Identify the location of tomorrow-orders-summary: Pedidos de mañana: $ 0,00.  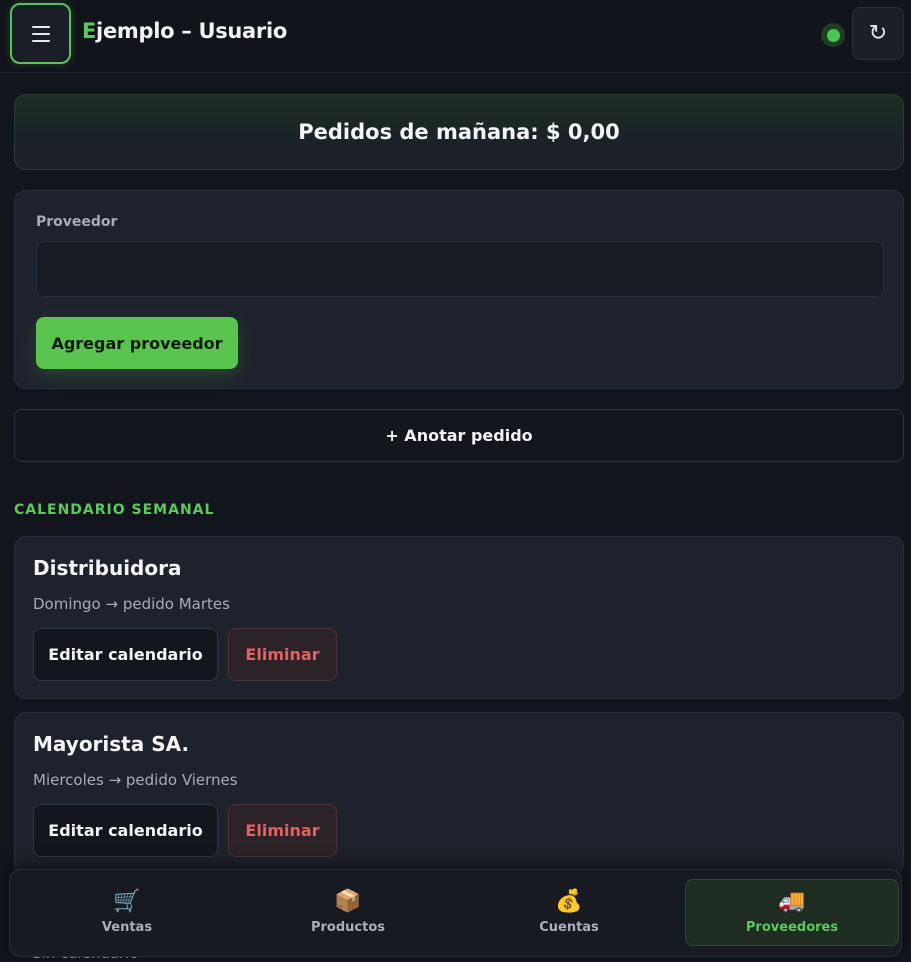
(459, 132).